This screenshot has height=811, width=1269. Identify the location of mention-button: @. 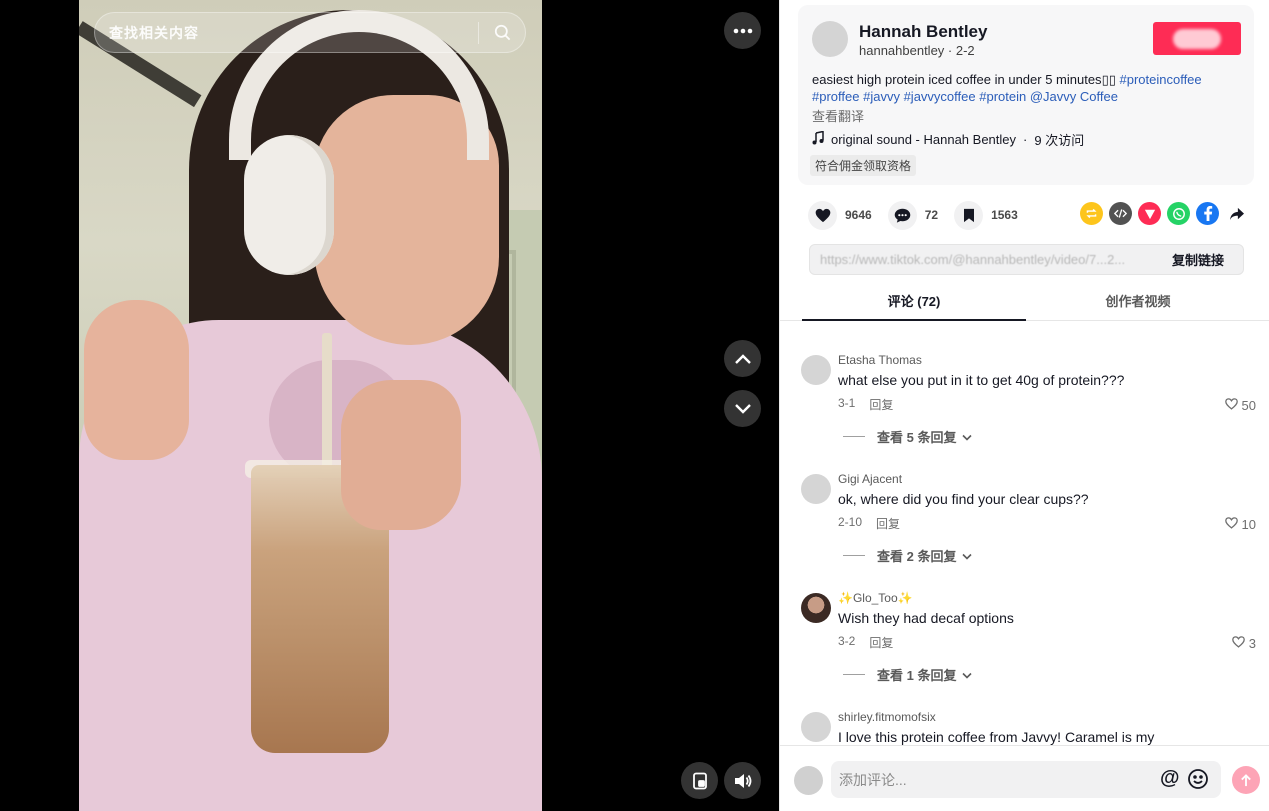
(1170, 778).